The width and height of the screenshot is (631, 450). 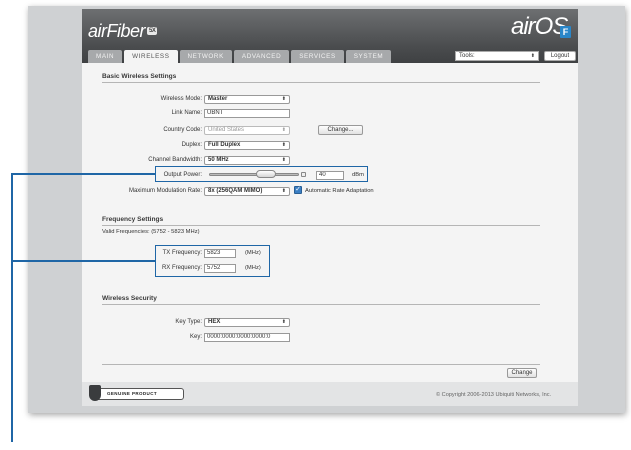 I want to click on country-code-label: Country Code:, so click(x=182, y=130).